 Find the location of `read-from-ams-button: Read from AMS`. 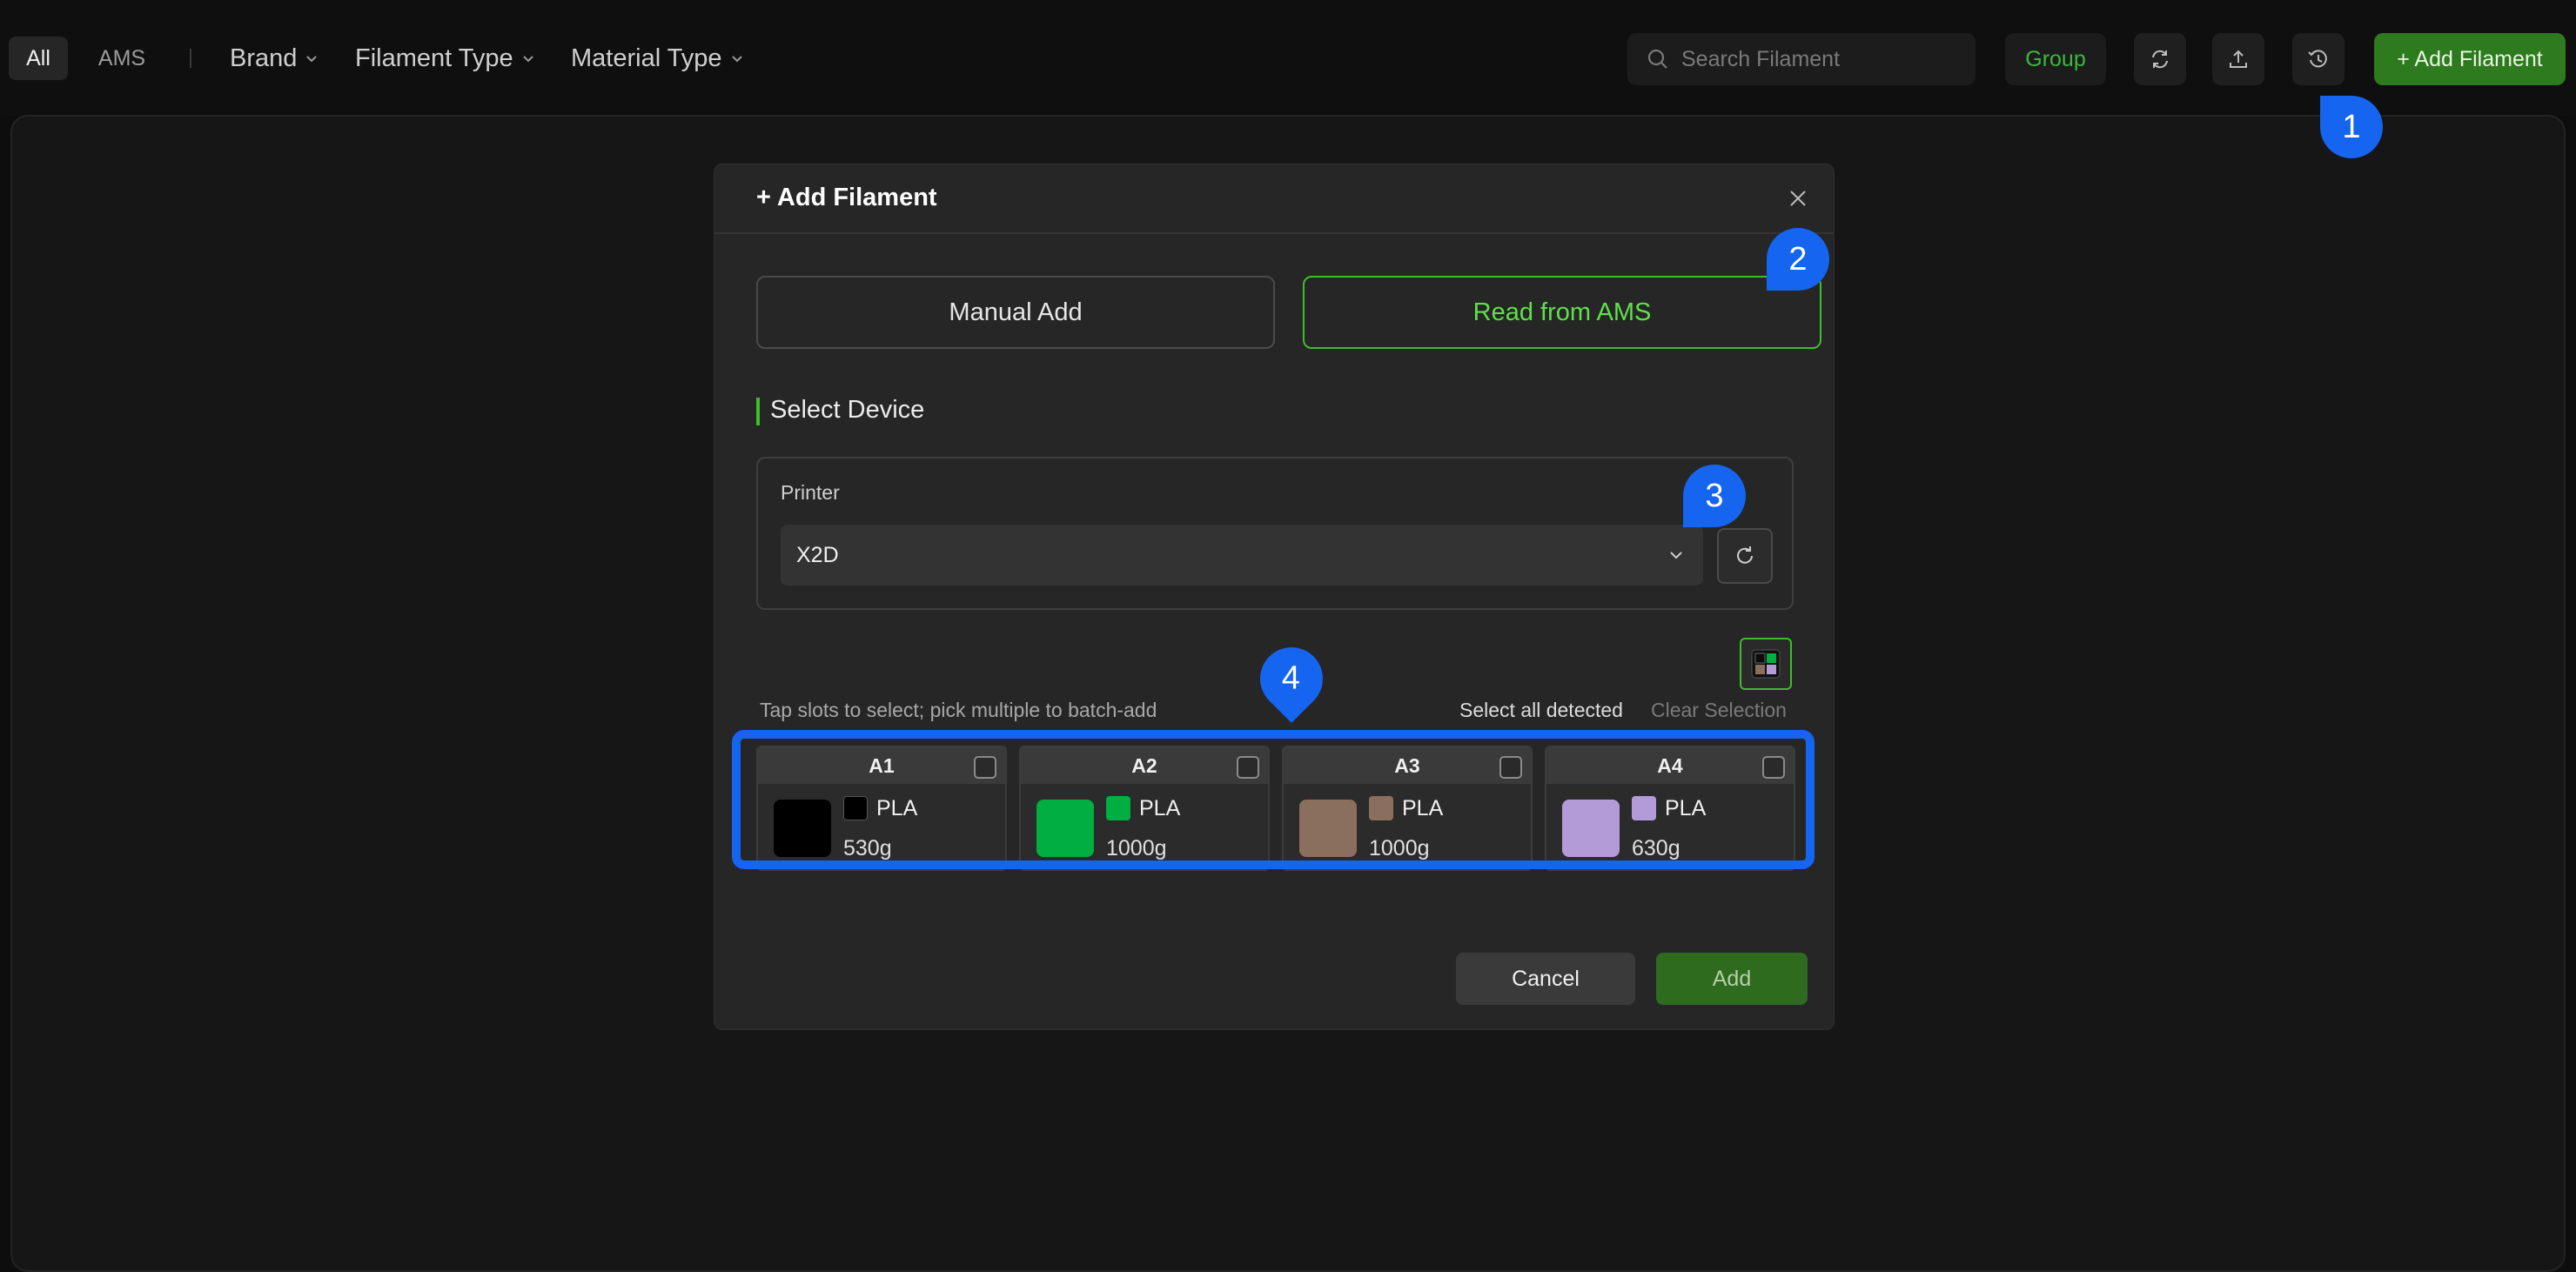

read-from-ams-button: Read from AMS is located at coordinates (1562, 312).